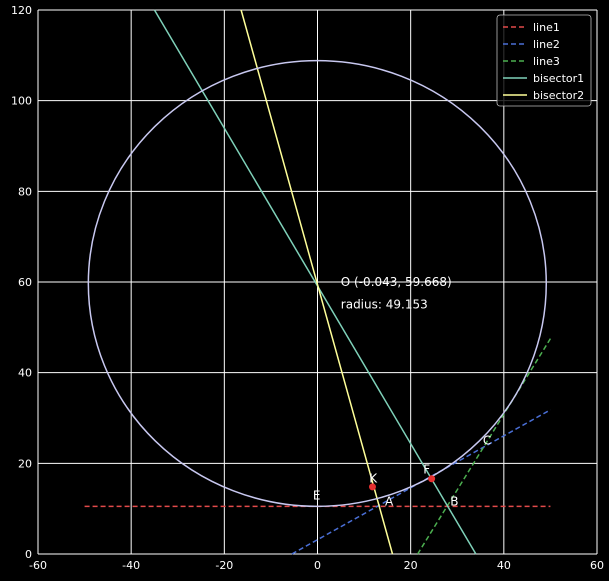 The width and height of the screenshot is (609, 581). I want to click on y-tick-label: 0, so click(28, 554).